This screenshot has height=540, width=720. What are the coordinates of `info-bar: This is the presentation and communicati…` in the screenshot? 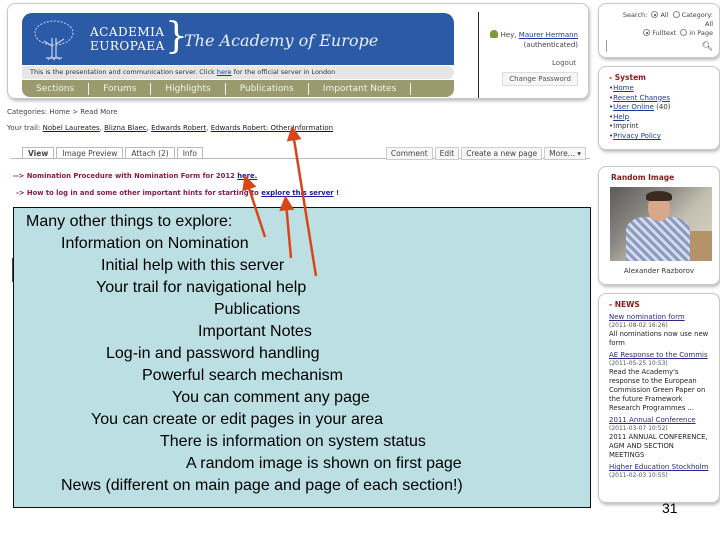 It's located at (238, 72).